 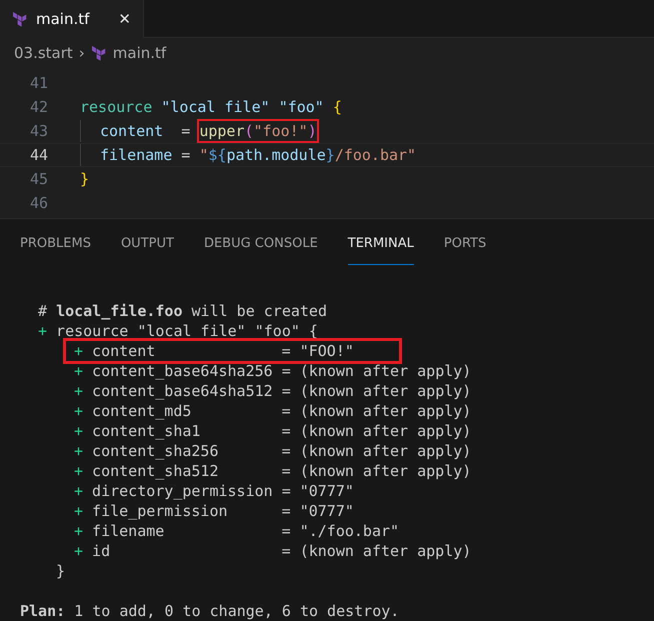 I want to click on code-line: }, so click(x=85, y=179).